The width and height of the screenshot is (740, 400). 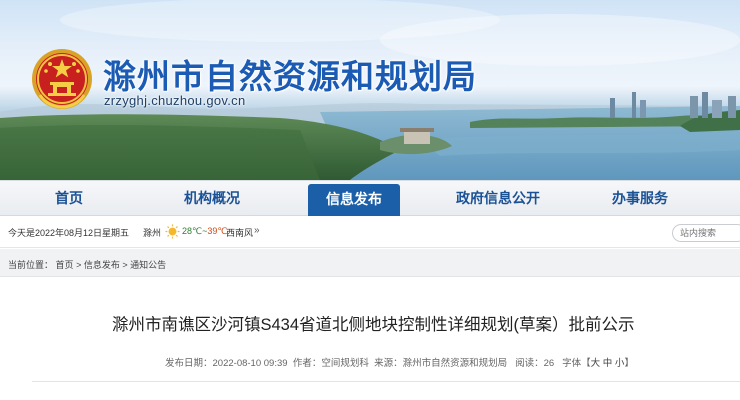 I want to click on breadcrumb-item-notices: 通知公告, so click(x=148, y=265).